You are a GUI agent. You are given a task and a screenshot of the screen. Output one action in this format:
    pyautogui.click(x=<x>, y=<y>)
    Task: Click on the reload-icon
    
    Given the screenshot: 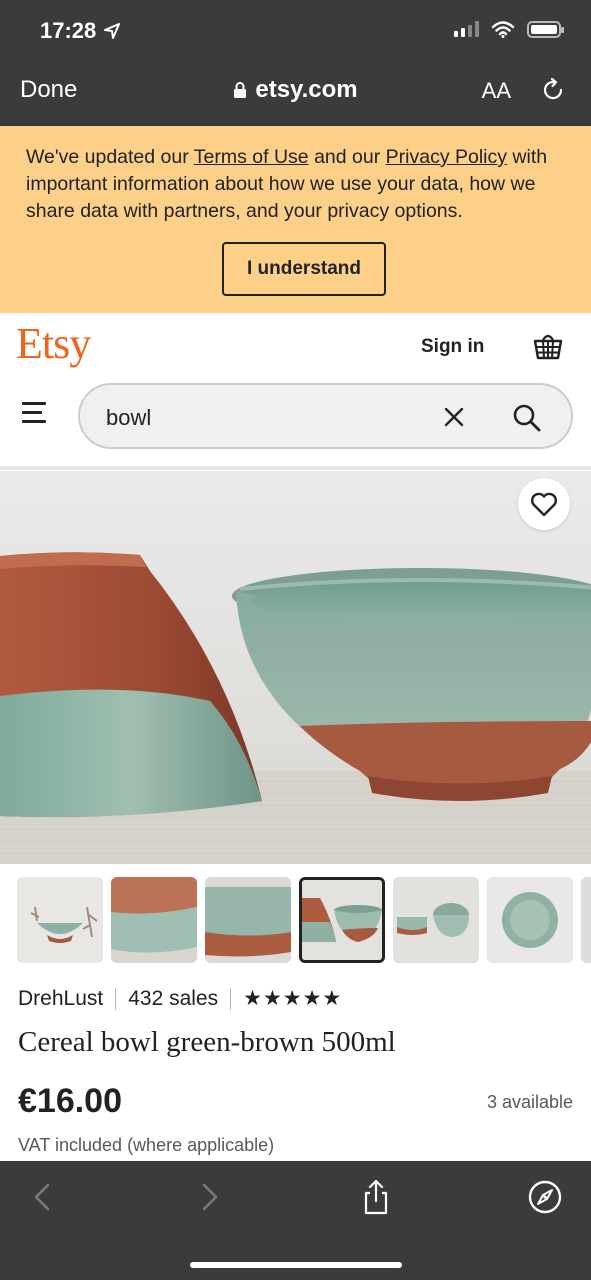 What is the action you would take?
    pyautogui.click(x=553, y=90)
    